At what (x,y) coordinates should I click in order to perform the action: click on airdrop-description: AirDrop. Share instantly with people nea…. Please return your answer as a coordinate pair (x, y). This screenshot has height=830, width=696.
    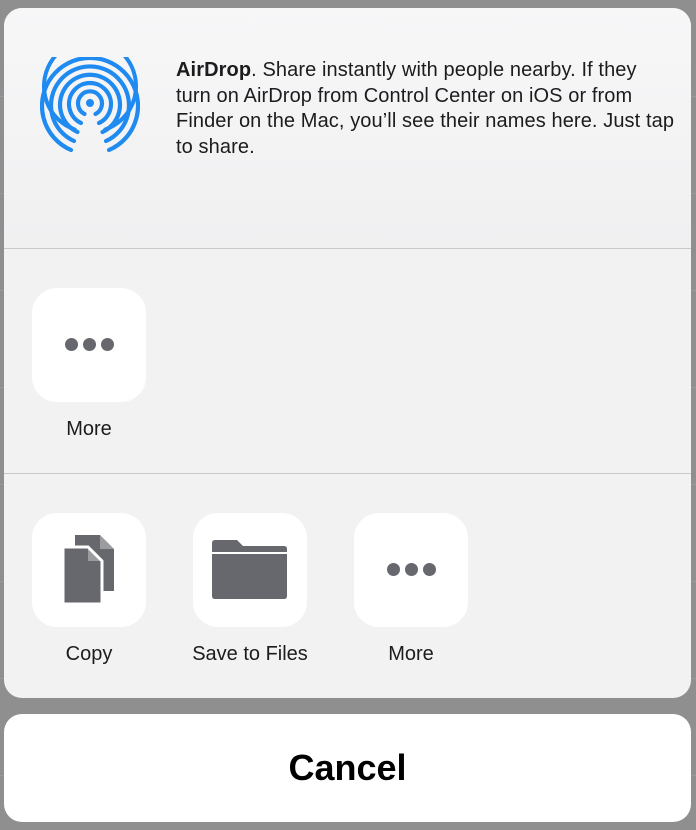
    Looking at the image, I should click on (426, 109).